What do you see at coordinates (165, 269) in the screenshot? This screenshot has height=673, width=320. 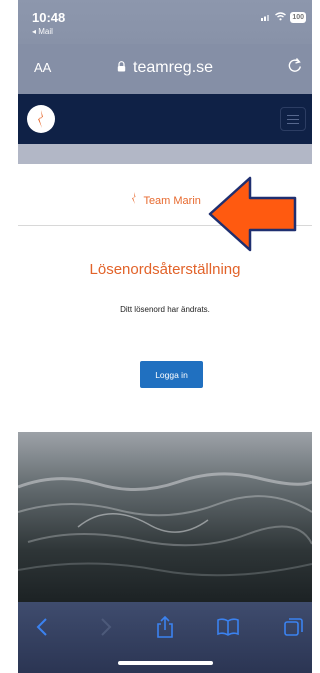 I see `page-title: Lösenordsåterställning` at bounding box center [165, 269].